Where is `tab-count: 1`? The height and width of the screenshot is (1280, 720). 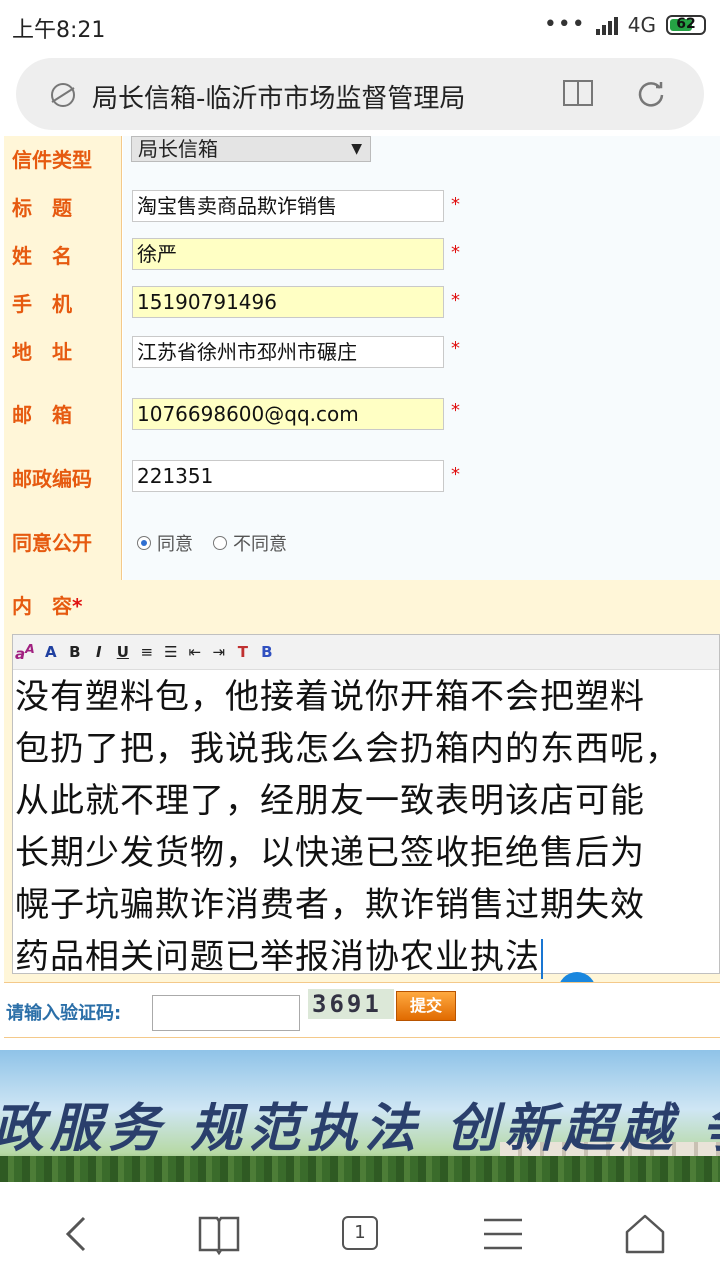
tab-count: 1 is located at coordinates (360, 1233).